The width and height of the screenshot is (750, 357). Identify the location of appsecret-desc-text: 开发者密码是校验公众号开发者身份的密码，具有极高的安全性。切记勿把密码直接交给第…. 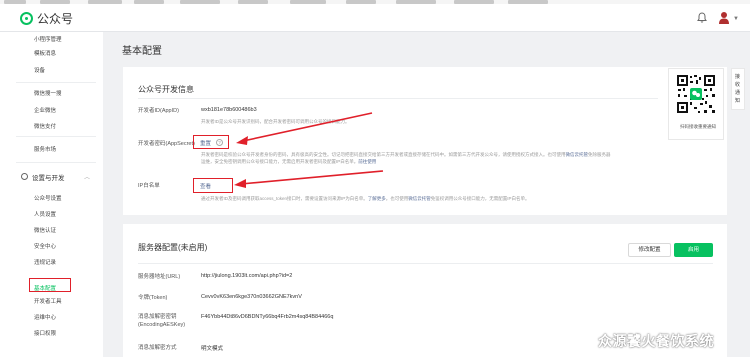
(383, 154).